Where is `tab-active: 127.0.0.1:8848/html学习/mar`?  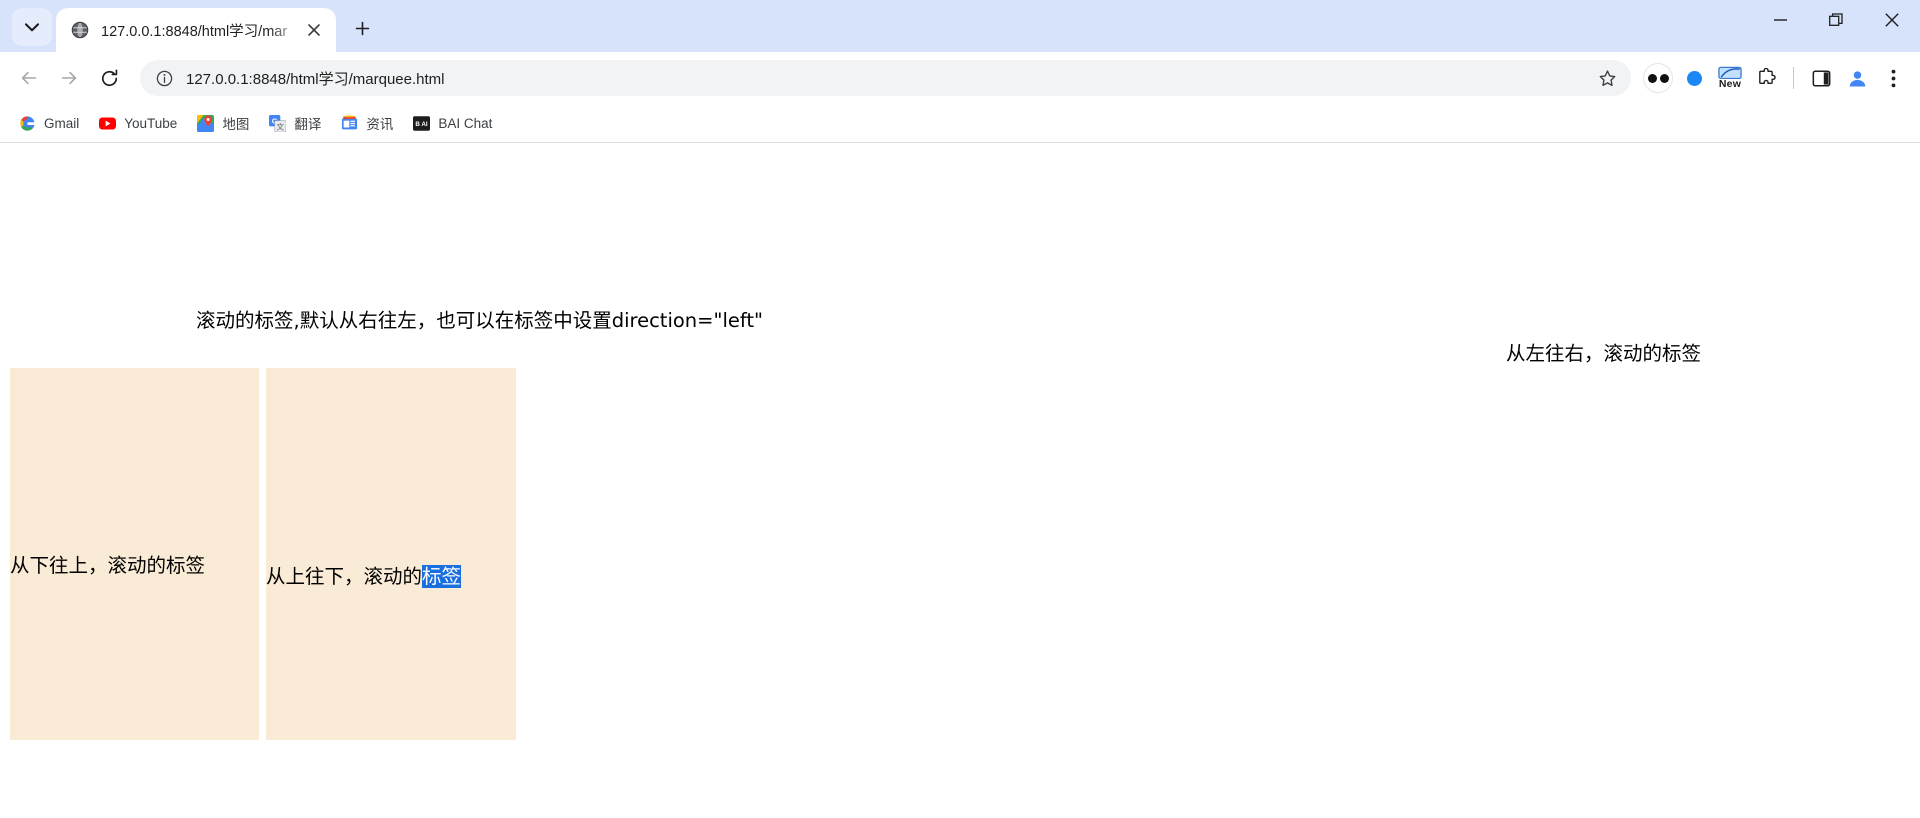
tab-active: 127.0.0.1:8848/html学习/mar is located at coordinates (196, 30).